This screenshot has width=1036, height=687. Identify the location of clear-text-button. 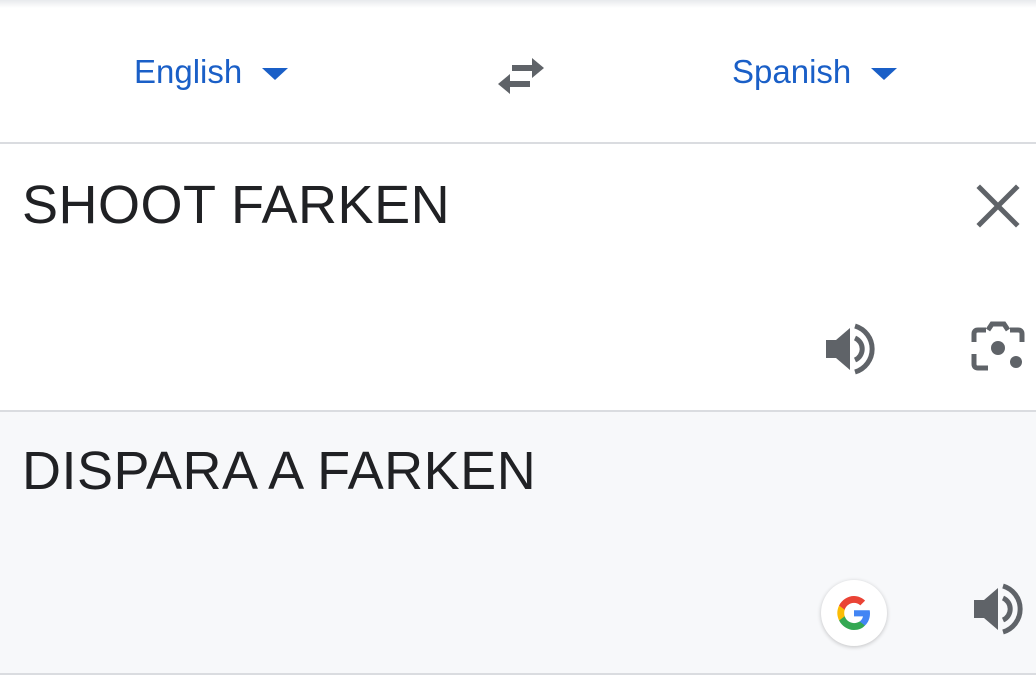
(998, 206).